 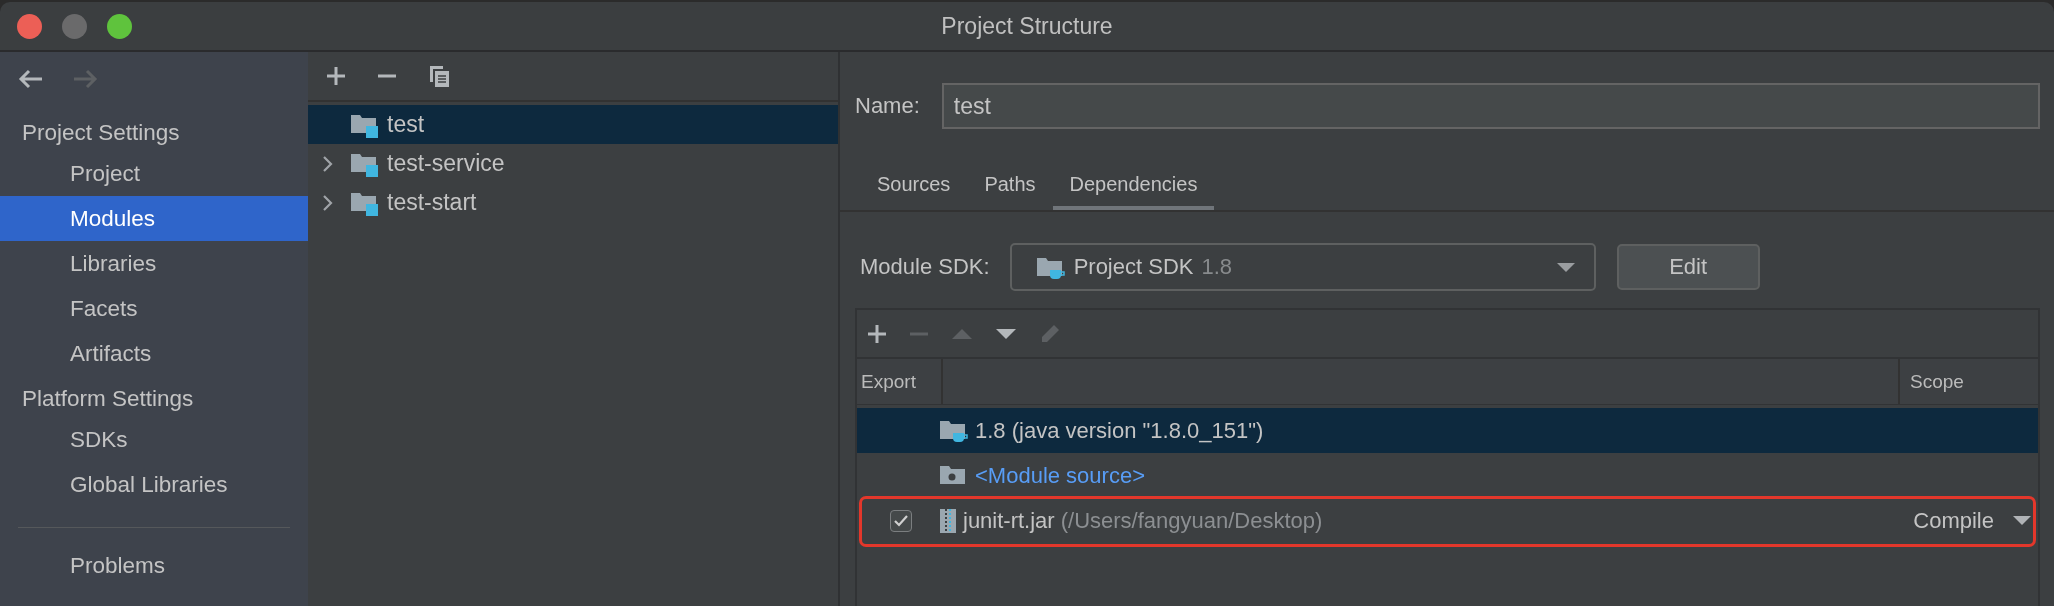 What do you see at coordinates (1302, 267) in the screenshot?
I see `sdk-dropdown: Project SDK 1.8` at bounding box center [1302, 267].